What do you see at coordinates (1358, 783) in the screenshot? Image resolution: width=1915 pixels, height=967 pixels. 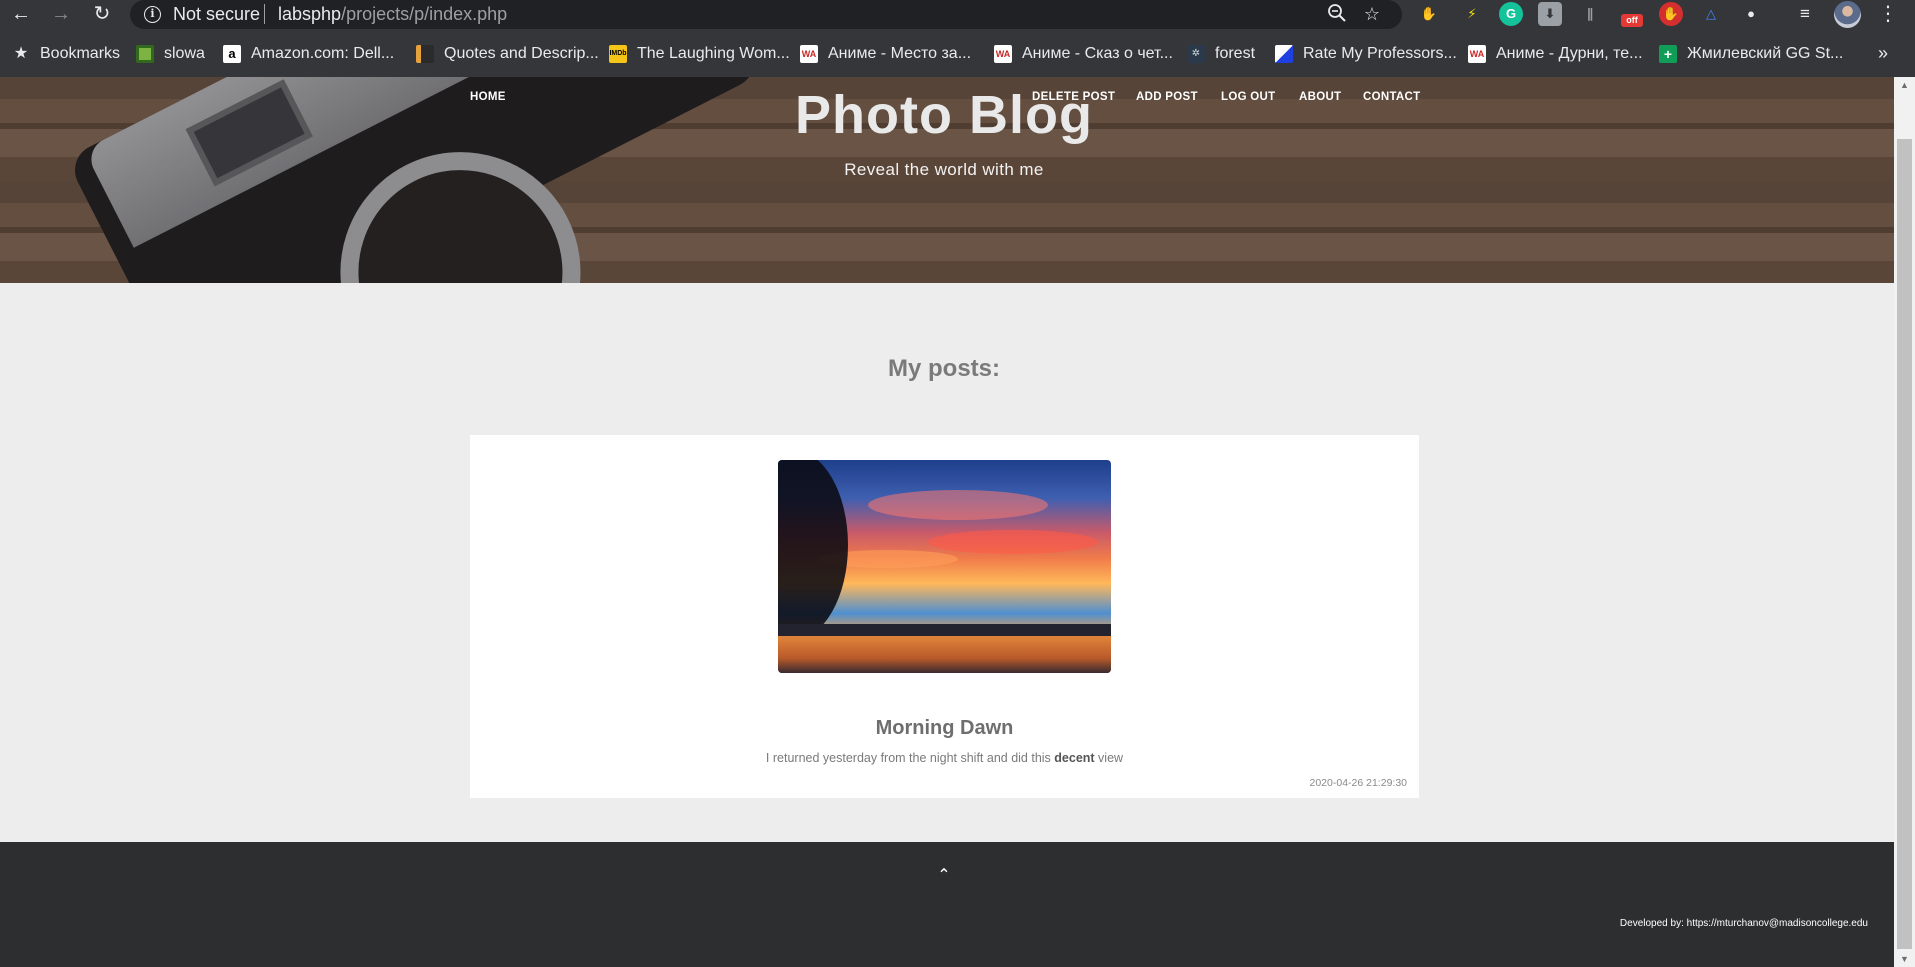 I see `post-date: 2020-04-26 21:29:30` at bounding box center [1358, 783].